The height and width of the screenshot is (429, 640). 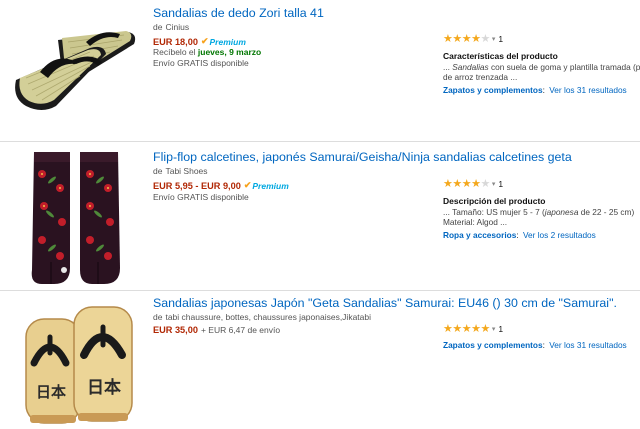 What do you see at coordinates (174, 52) in the screenshot?
I see `delivery-prefix: Recíbelo el` at bounding box center [174, 52].